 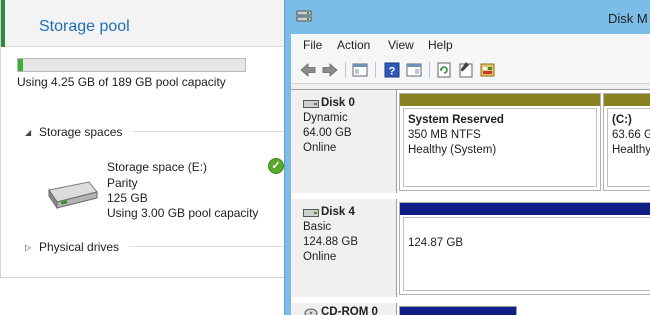 I want to click on back-arrow-icon, so click(x=308, y=70).